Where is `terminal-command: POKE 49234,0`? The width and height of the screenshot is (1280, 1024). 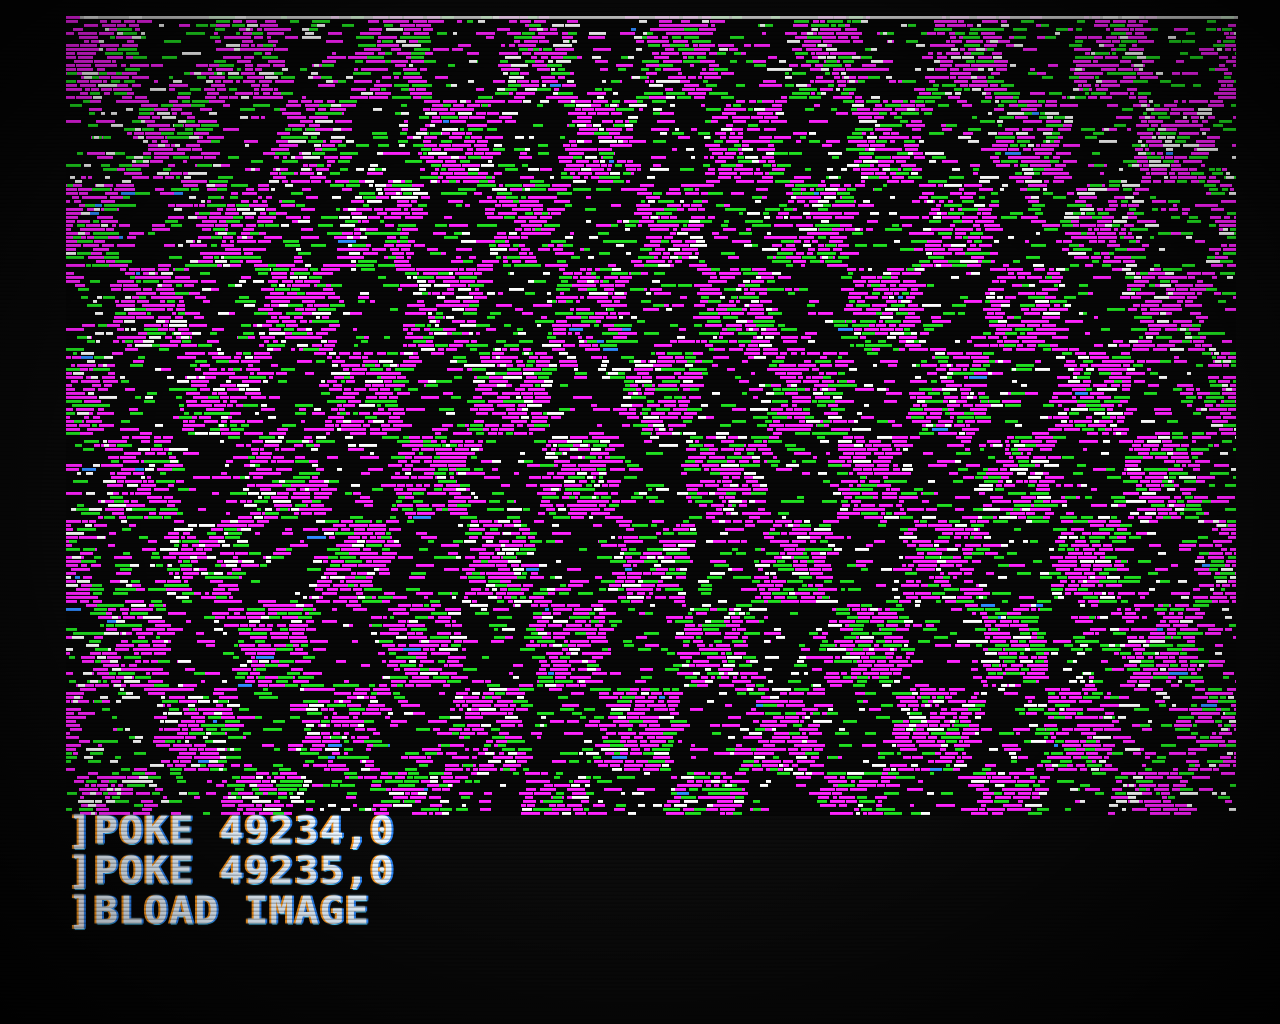 terminal-command: POKE 49234,0 is located at coordinates (244, 831).